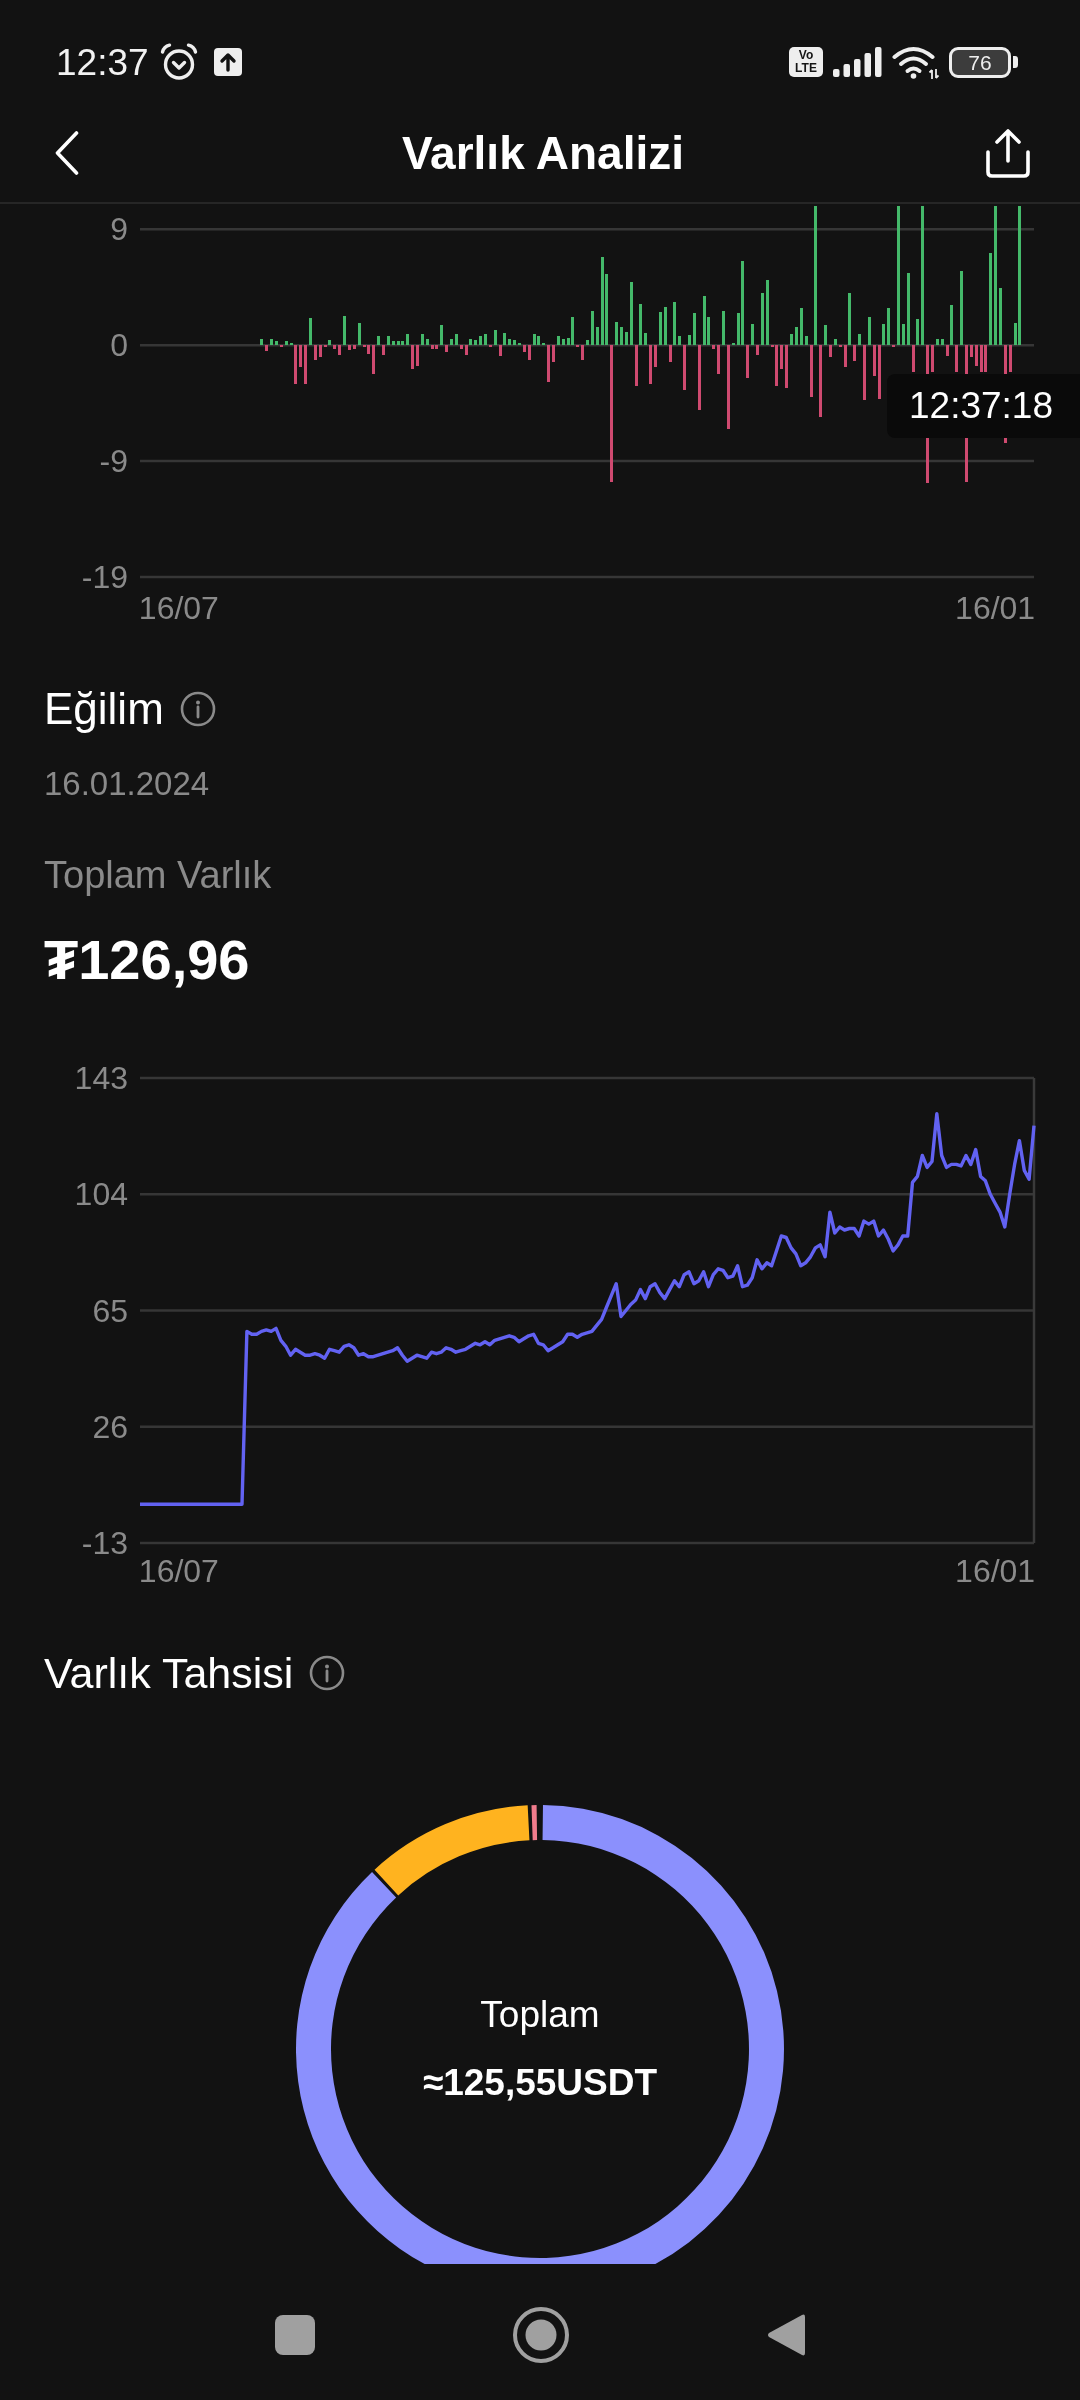 The width and height of the screenshot is (1080, 2400). What do you see at coordinates (540, 2083) in the screenshot?
I see `donut-center-value: ≈125,55USDT` at bounding box center [540, 2083].